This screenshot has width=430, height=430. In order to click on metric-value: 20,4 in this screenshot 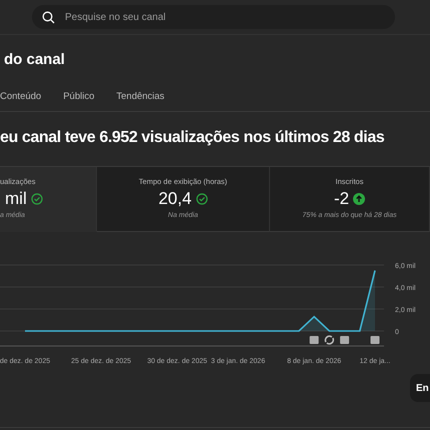, I will do `click(175, 199)`.